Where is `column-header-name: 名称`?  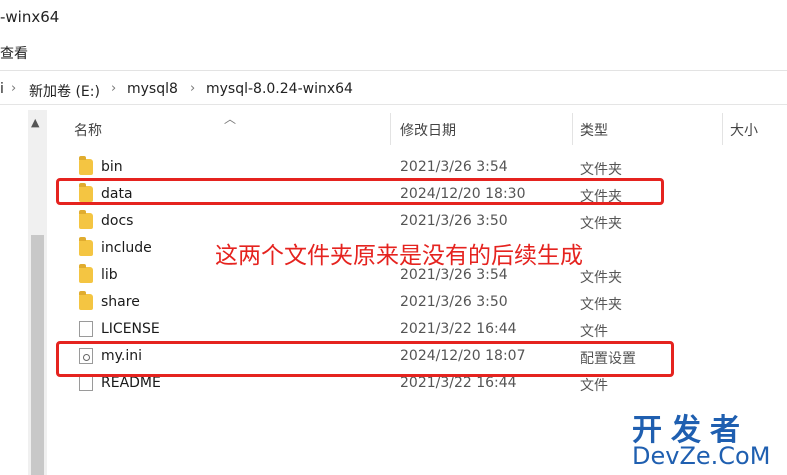 column-header-name: 名称 is located at coordinates (88, 130).